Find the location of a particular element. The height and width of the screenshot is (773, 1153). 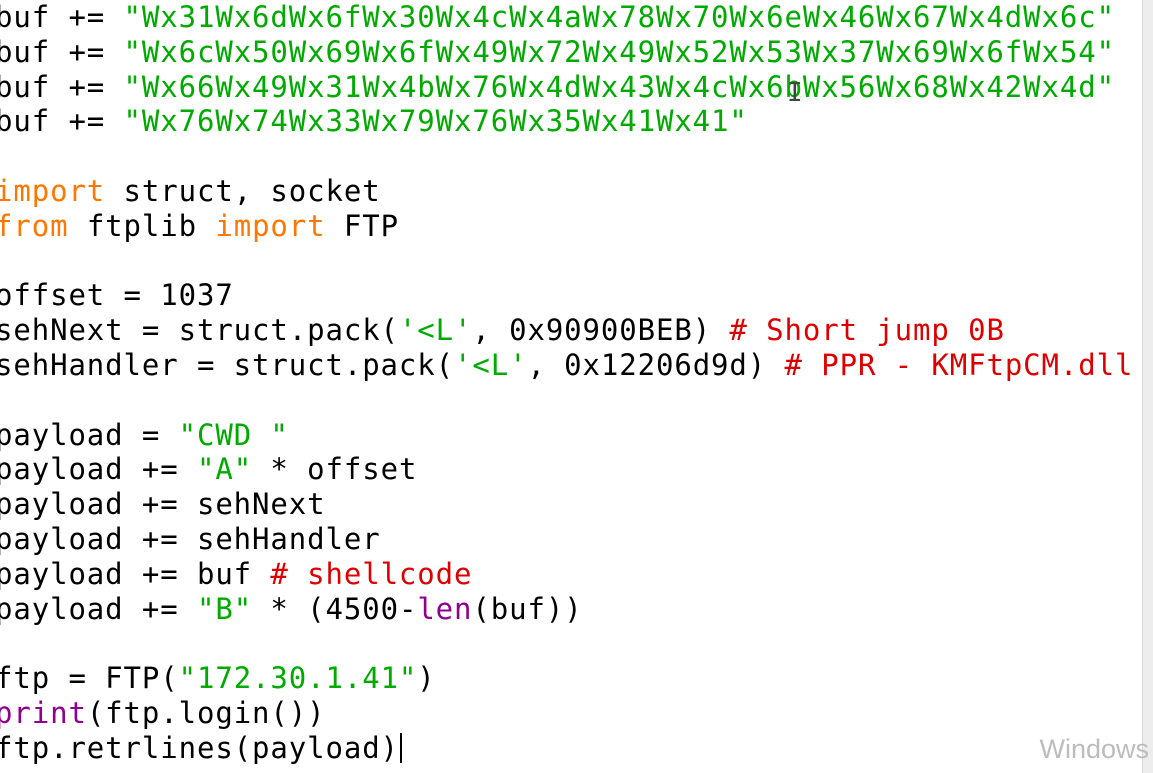

code-line: ftp = FTP("172.30.1.41") is located at coordinates (566, 678).